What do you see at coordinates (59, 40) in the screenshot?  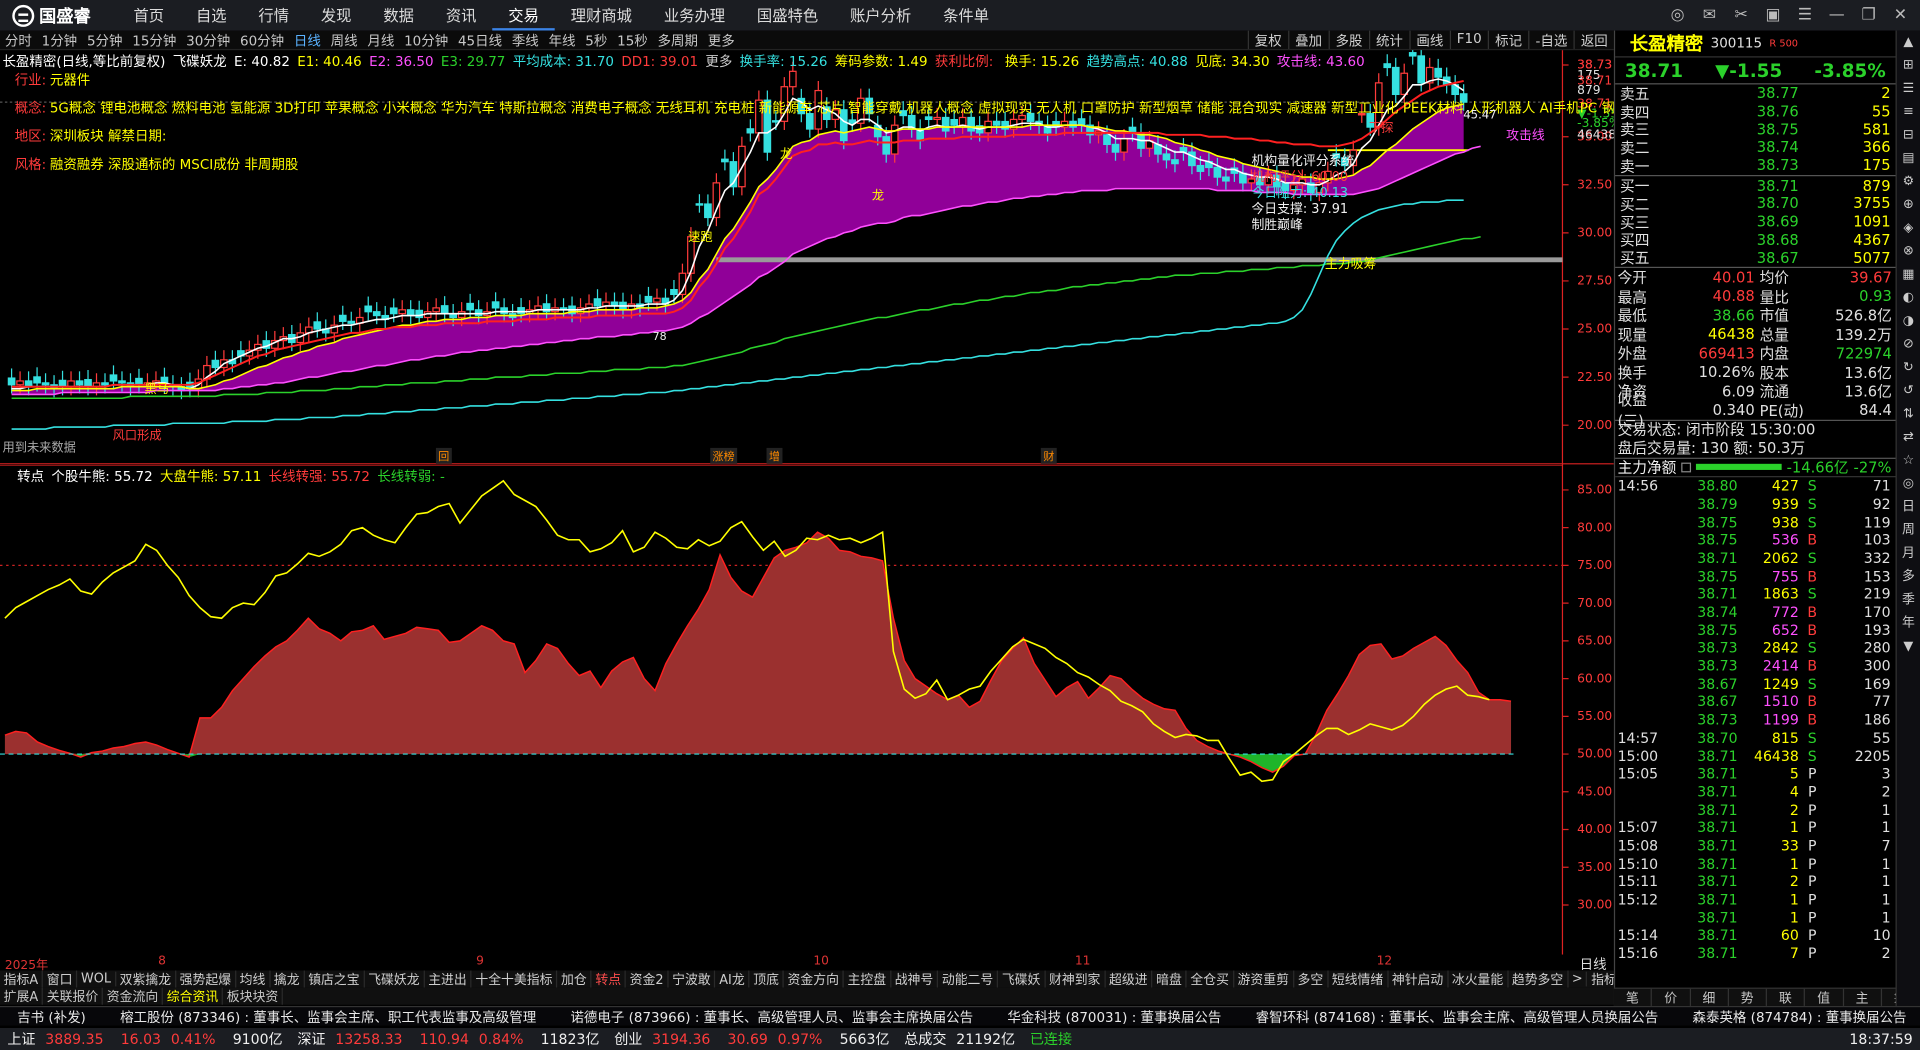 I see `period-item: 1分钟` at bounding box center [59, 40].